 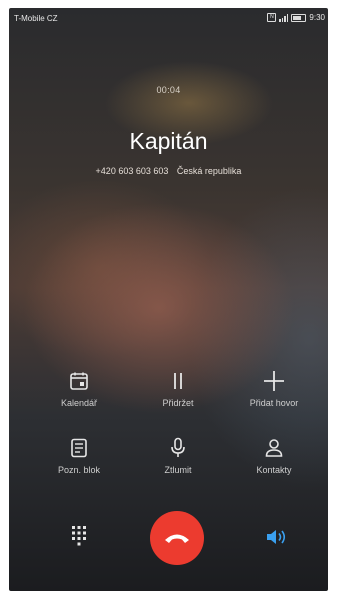 I want to click on contact-number-line: +420 603 603 603 Česká republika, so click(x=168, y=171).